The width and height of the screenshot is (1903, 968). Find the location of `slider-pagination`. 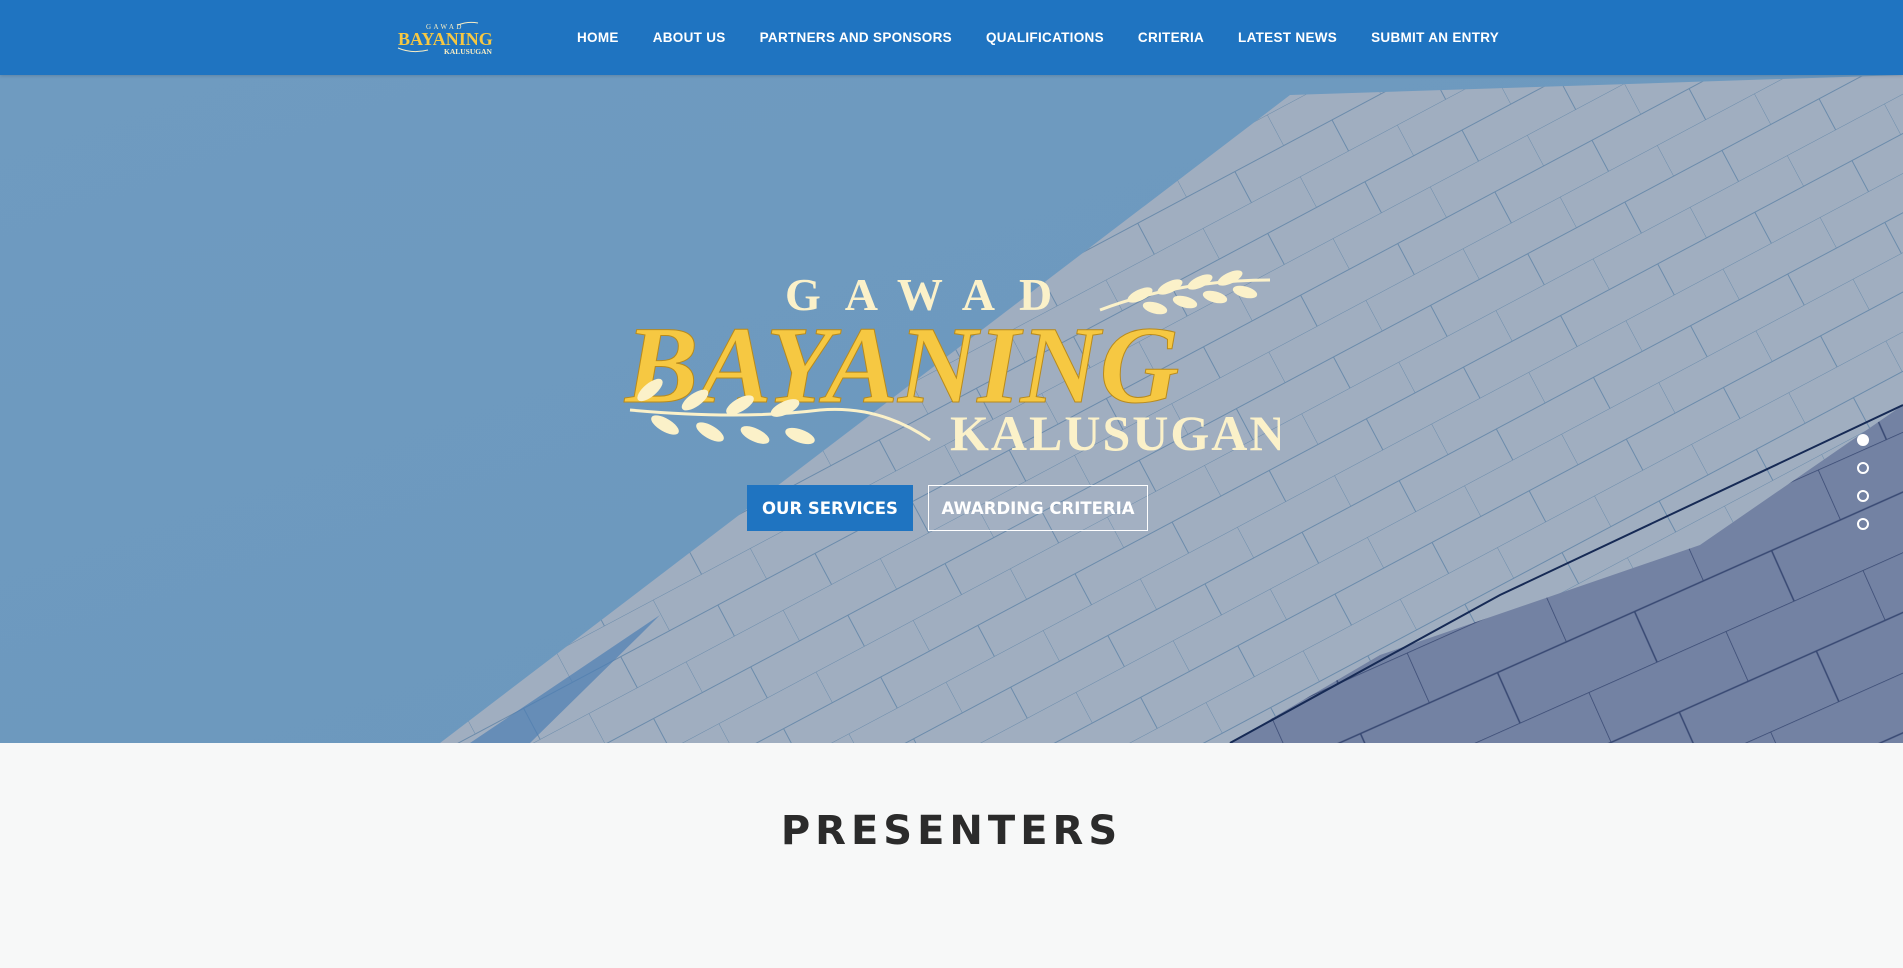

slider-pagination is located at coordinates (1864, 490).